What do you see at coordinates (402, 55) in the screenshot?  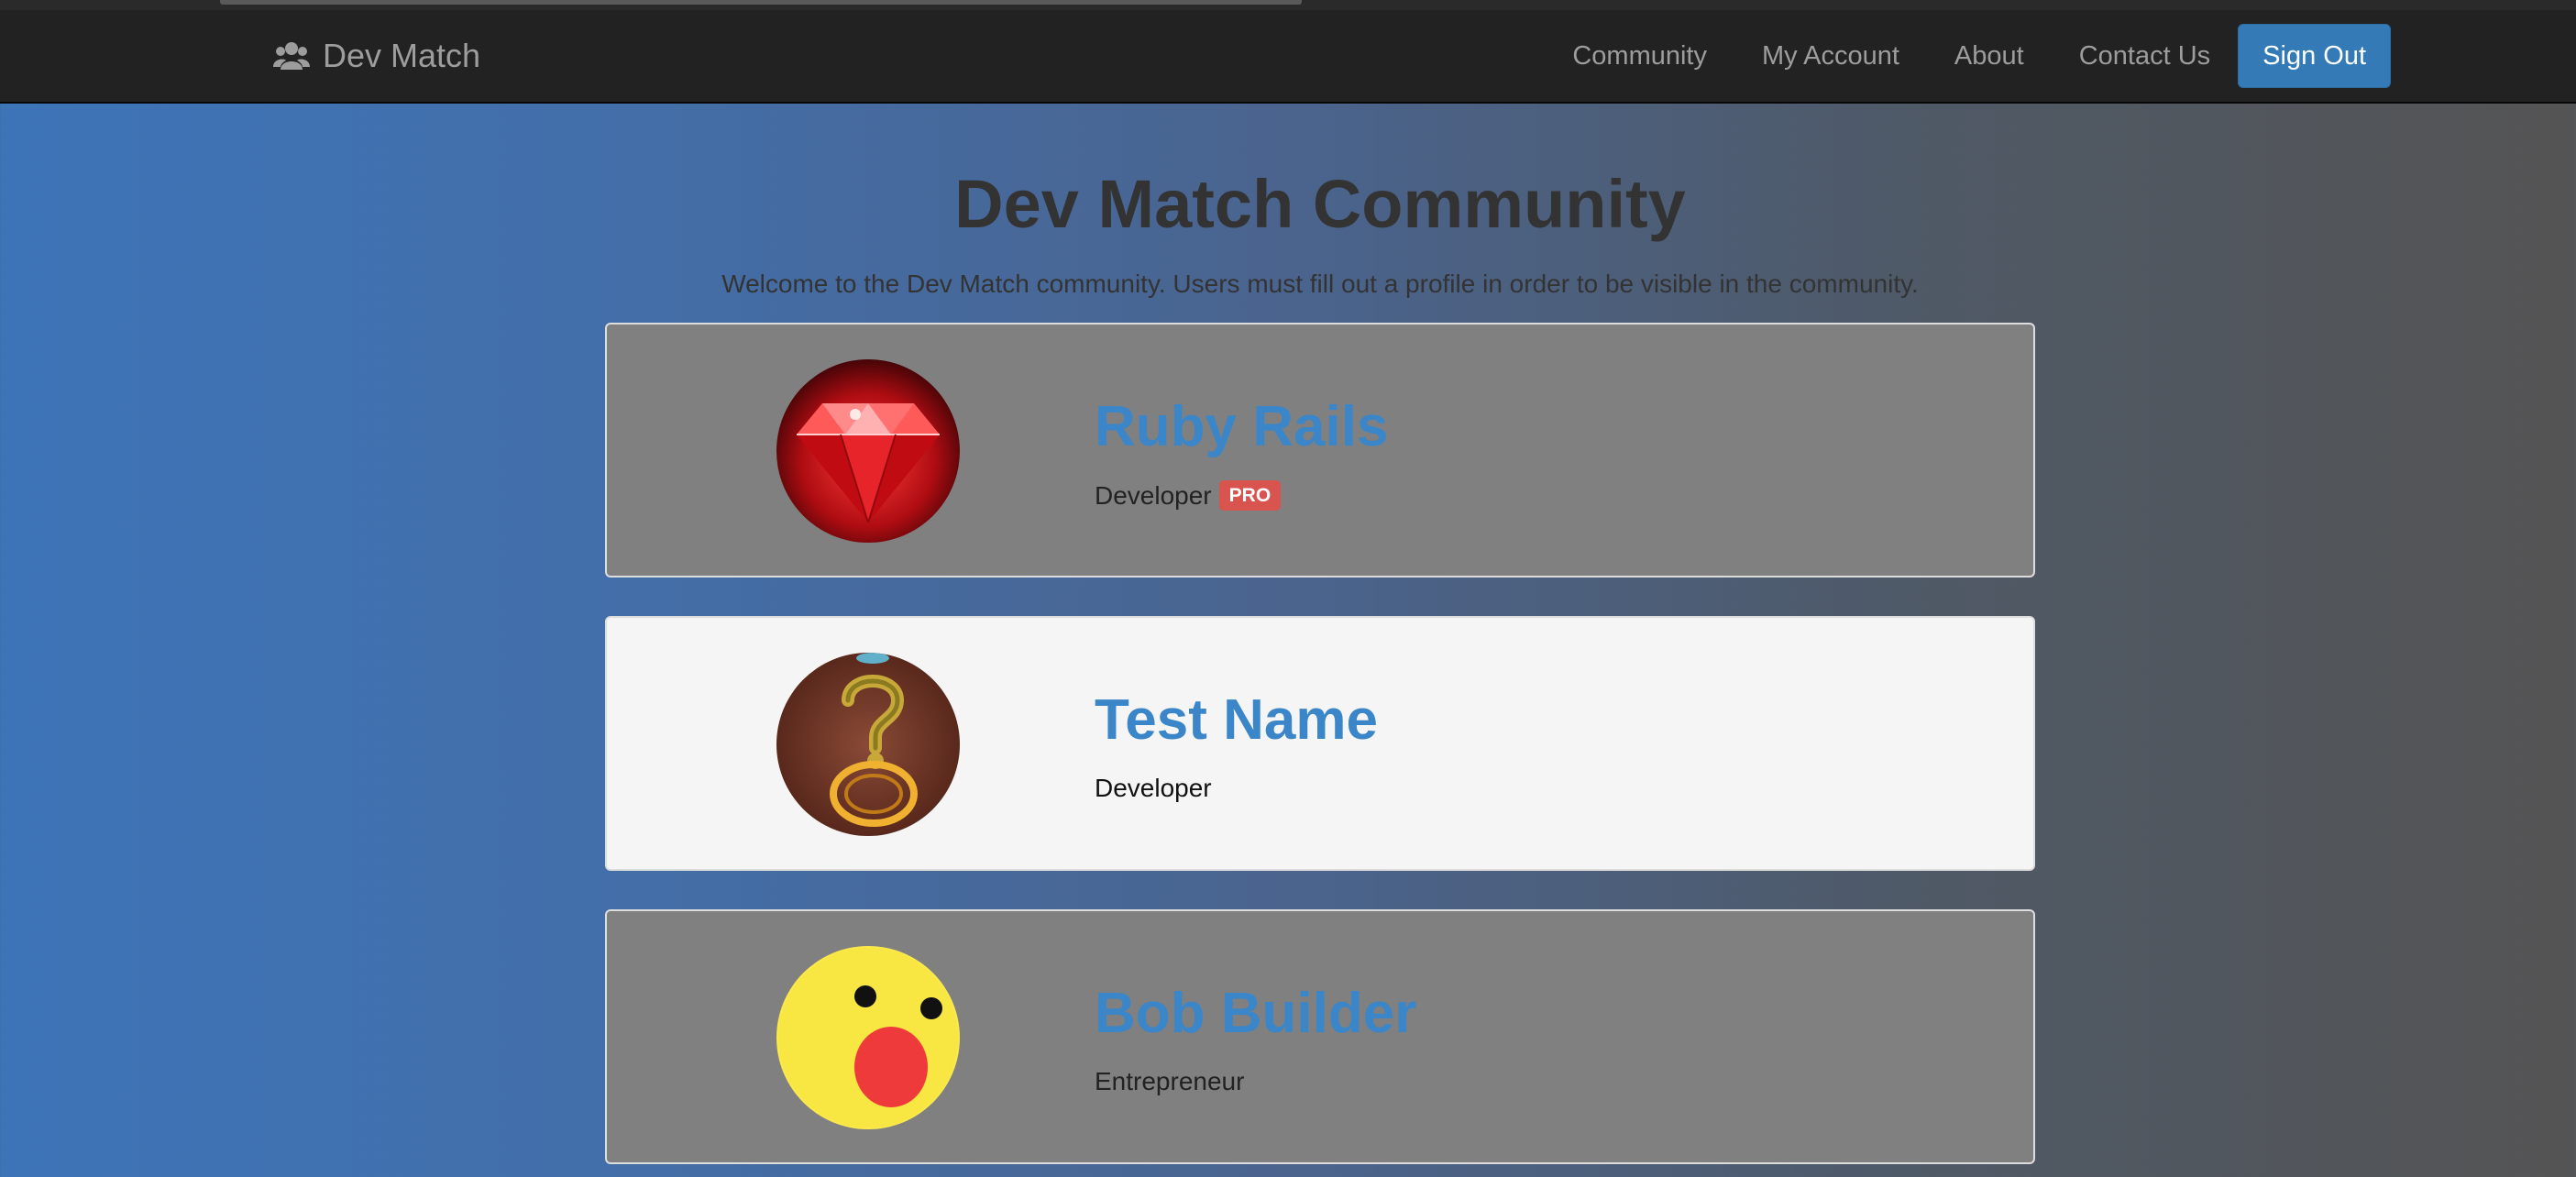 I see `brand-label: Dev Match` at bounding box center [402, 55].